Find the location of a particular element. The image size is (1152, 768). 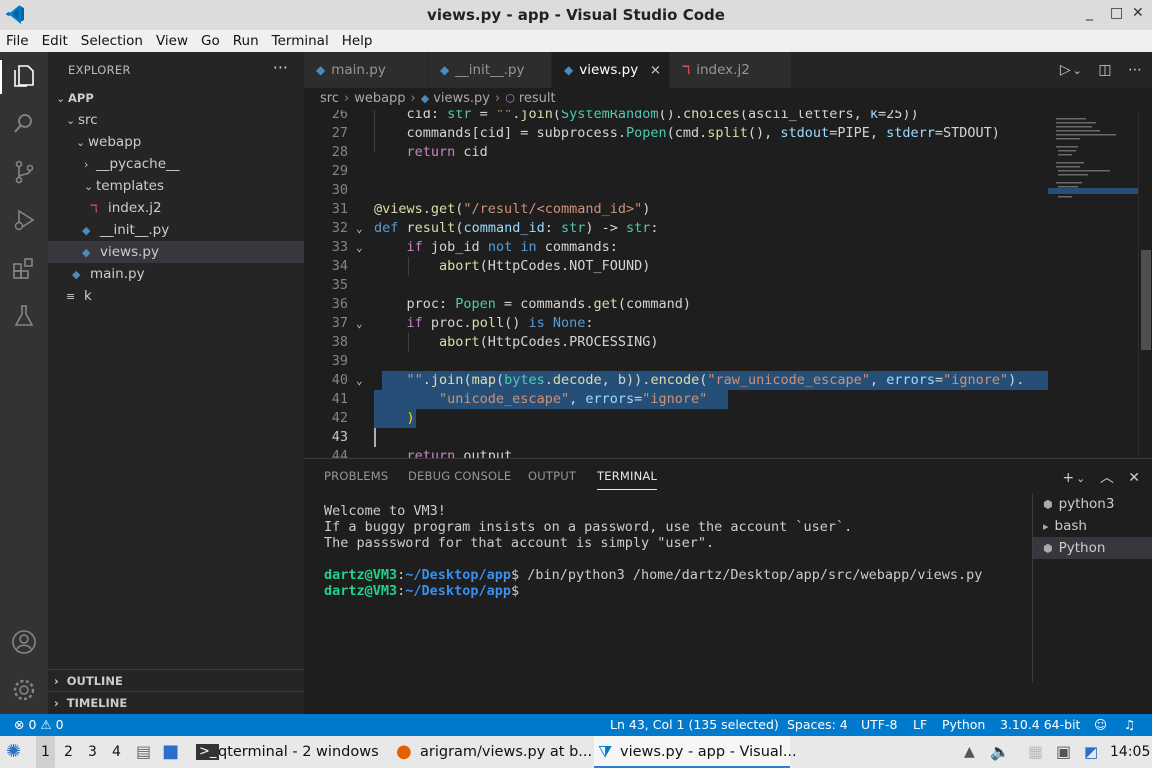

more-actions-icon: ⋯ is located at coordinates (1135, 70).